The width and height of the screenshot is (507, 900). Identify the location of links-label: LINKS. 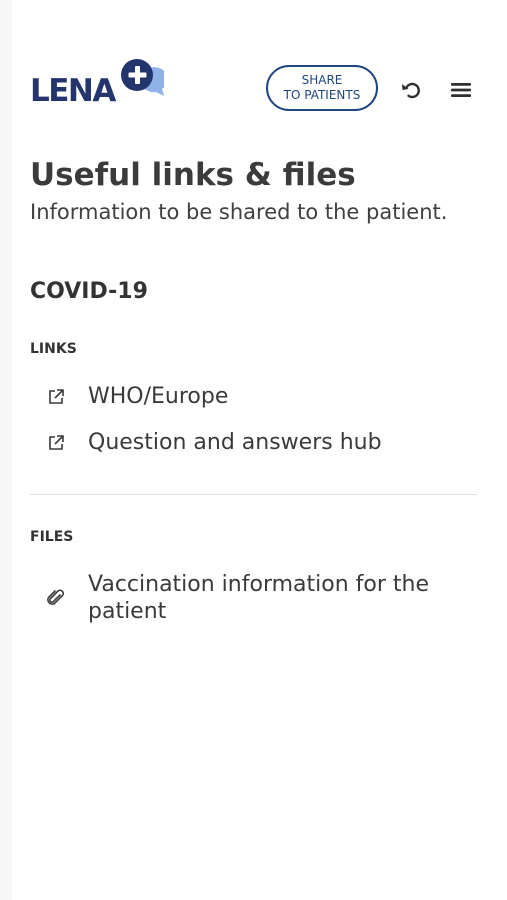
(53, 349).